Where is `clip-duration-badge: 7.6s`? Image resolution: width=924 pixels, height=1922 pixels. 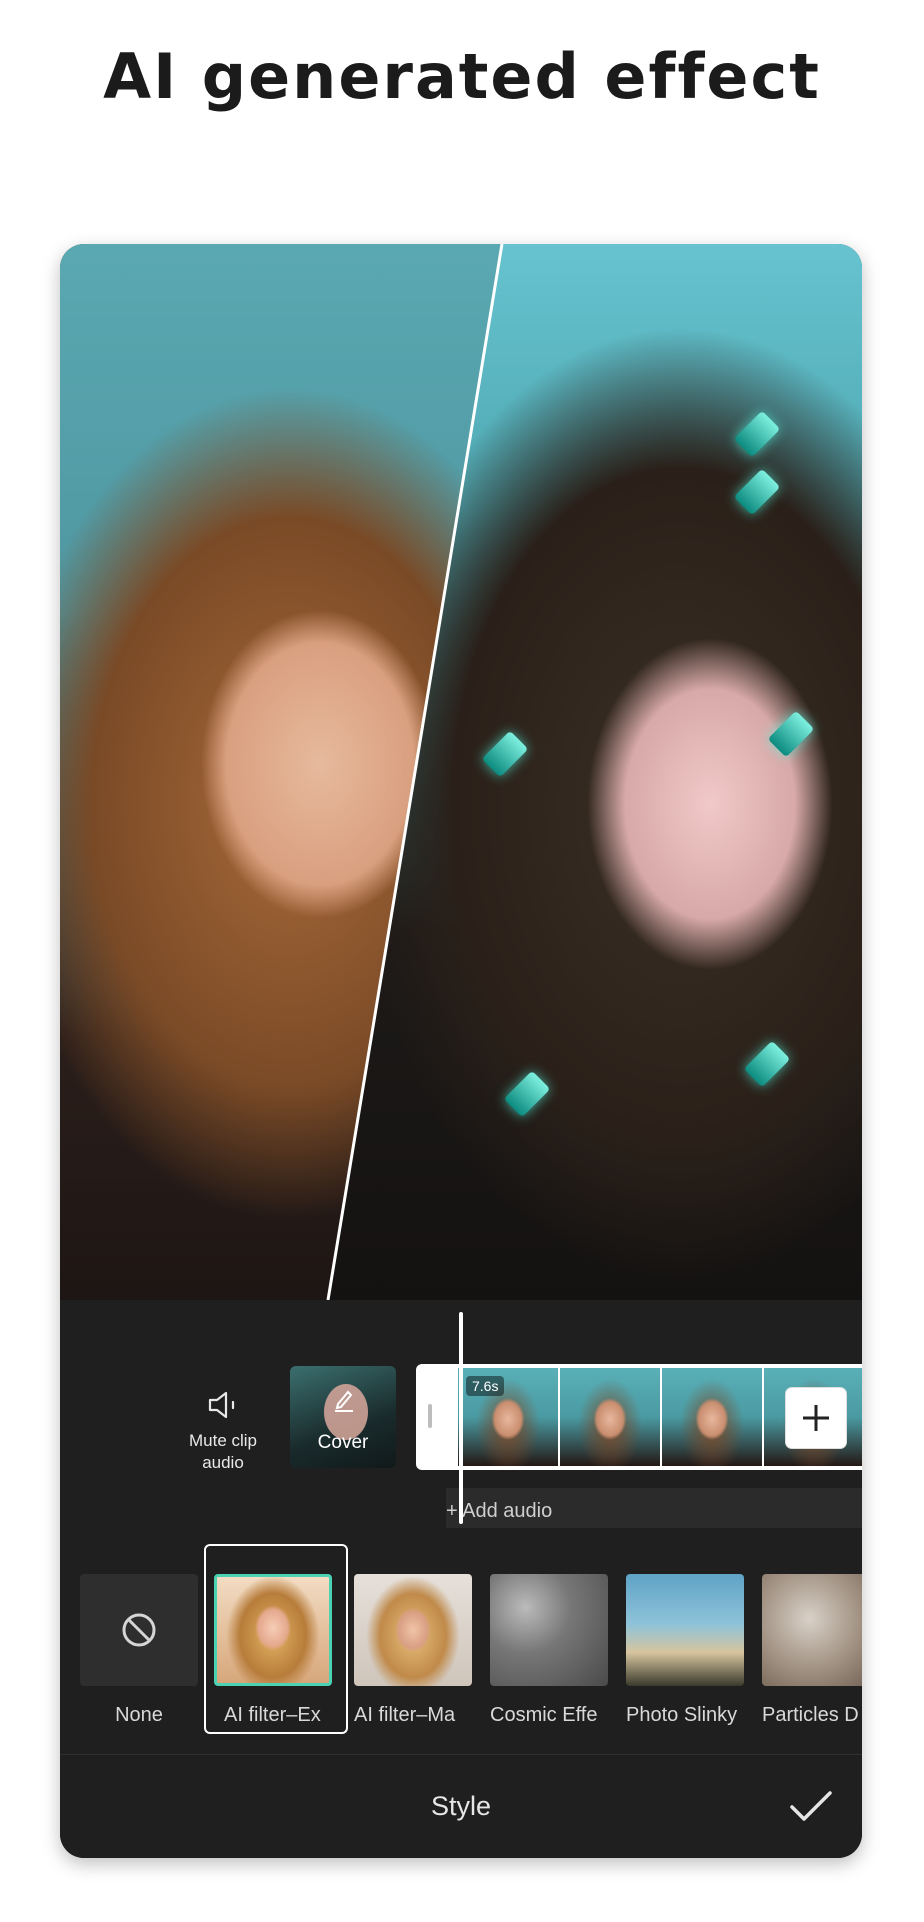
clip-duration-badge: 7.6s is located at coordinates (485, 1386).